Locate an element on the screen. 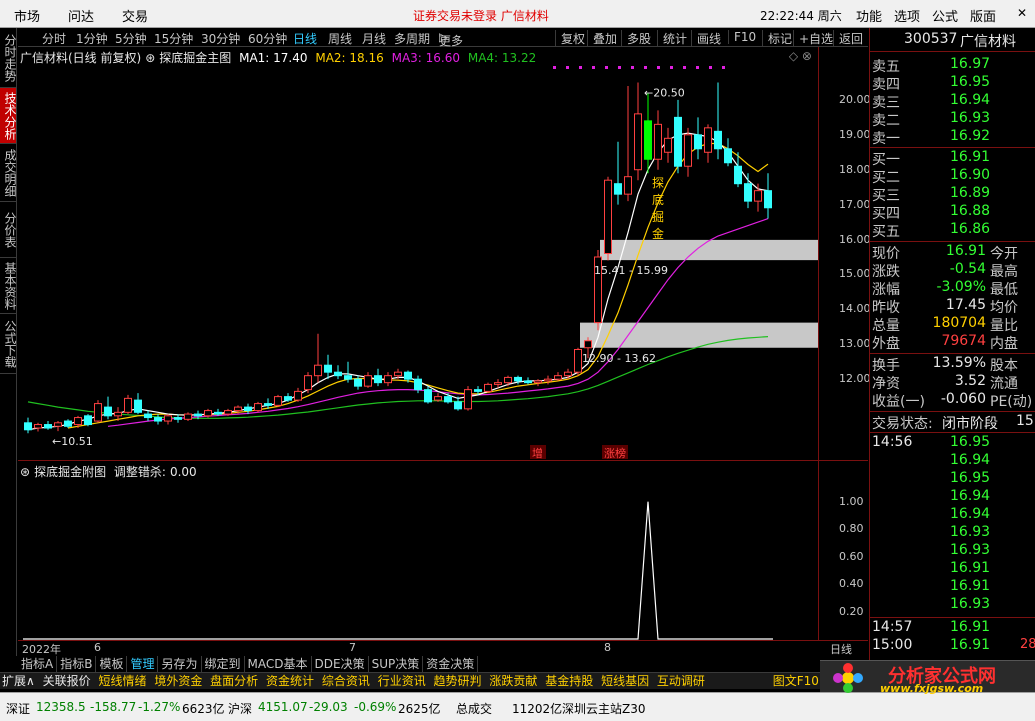 The image size is (1035, 721). menu-function: 功能 is located at coordinates (869, 15).